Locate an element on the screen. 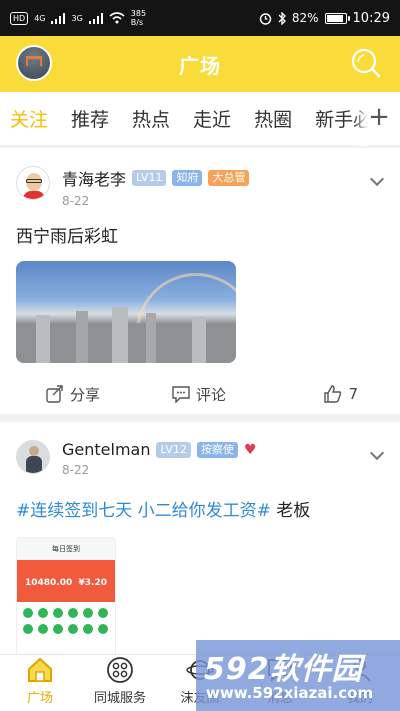 The width and height of the screenshot is (400, 711). post-text: #连续签到七天 小二给你发工资# 老板 is located at coordinates (163, 511).